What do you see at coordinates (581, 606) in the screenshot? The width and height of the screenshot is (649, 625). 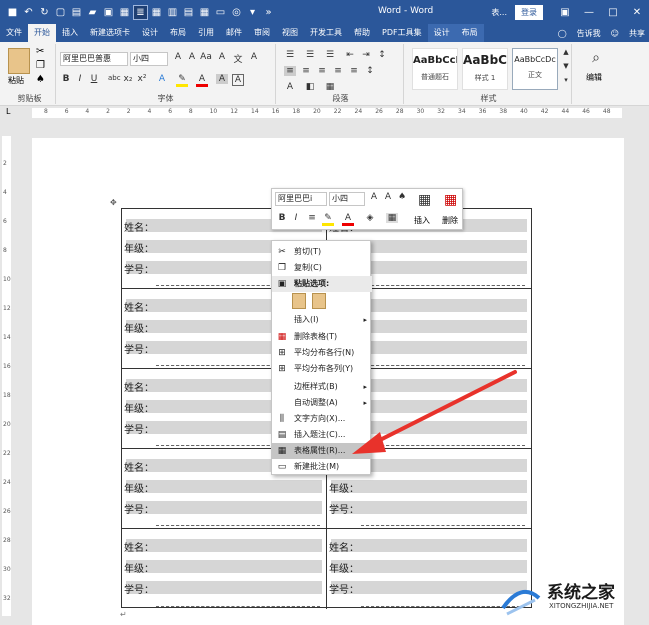 I see `watermark-url: XITONGZHIJIA.NET` at bounding box center [581, 606].